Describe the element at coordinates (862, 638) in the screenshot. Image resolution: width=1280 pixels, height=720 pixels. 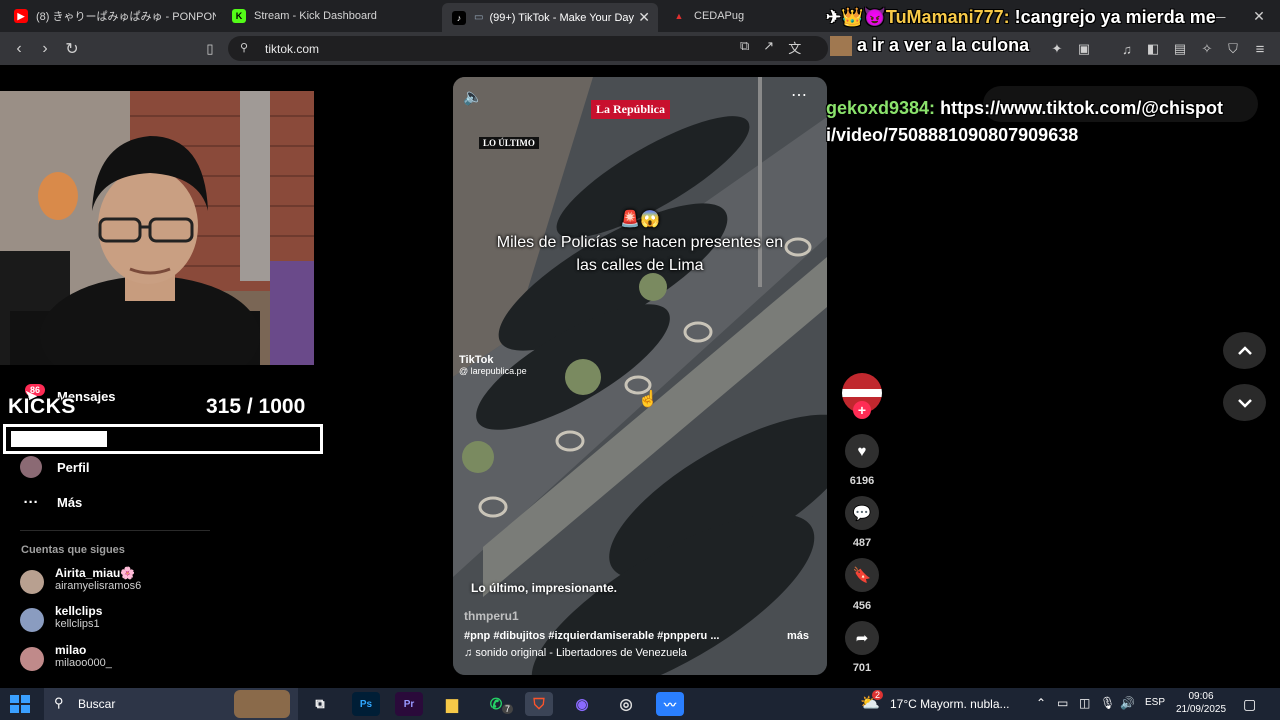
I see `share-button: ➦` at that location.